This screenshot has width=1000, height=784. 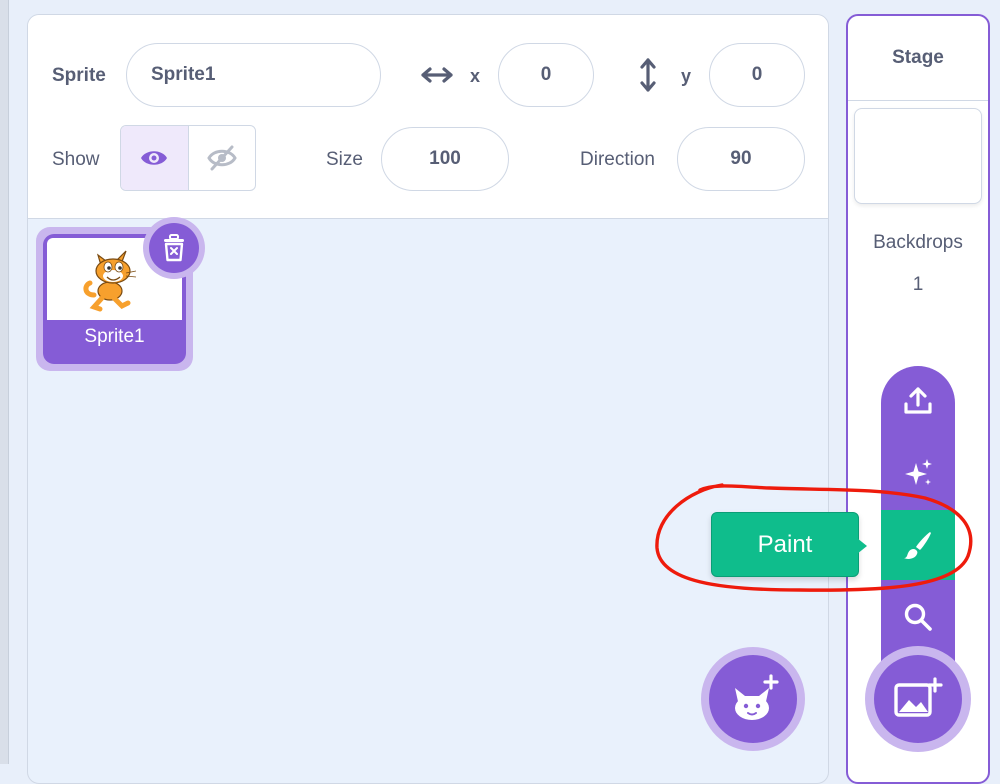 What do you see at coordinates (253, 75) in the screenshot?
I see `sprite-name-input: Sprite1` at bounding box center [253, 75].